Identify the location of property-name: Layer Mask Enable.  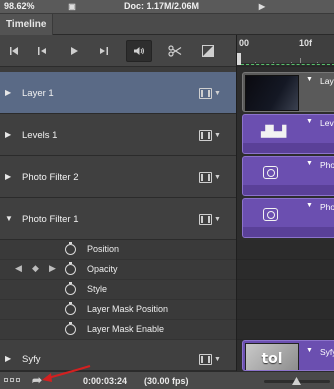
(126, 329).